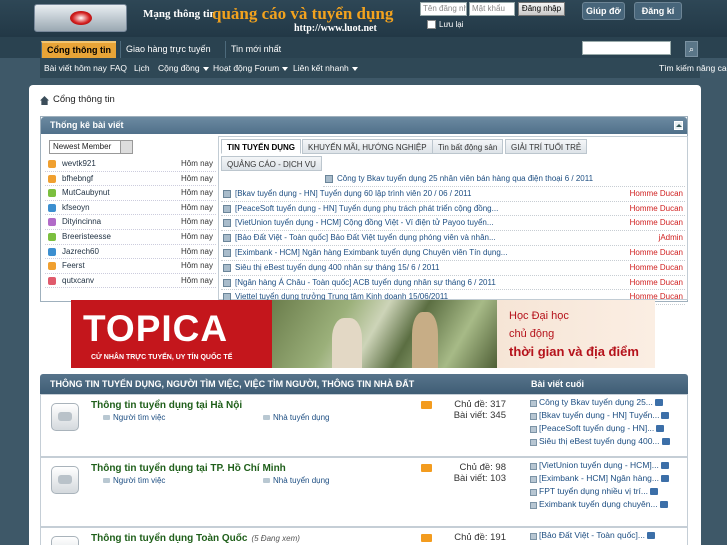  Describe the element at coordinates (80, 251) in the screenshot. I see `member-name: Jazrech60` at that location.